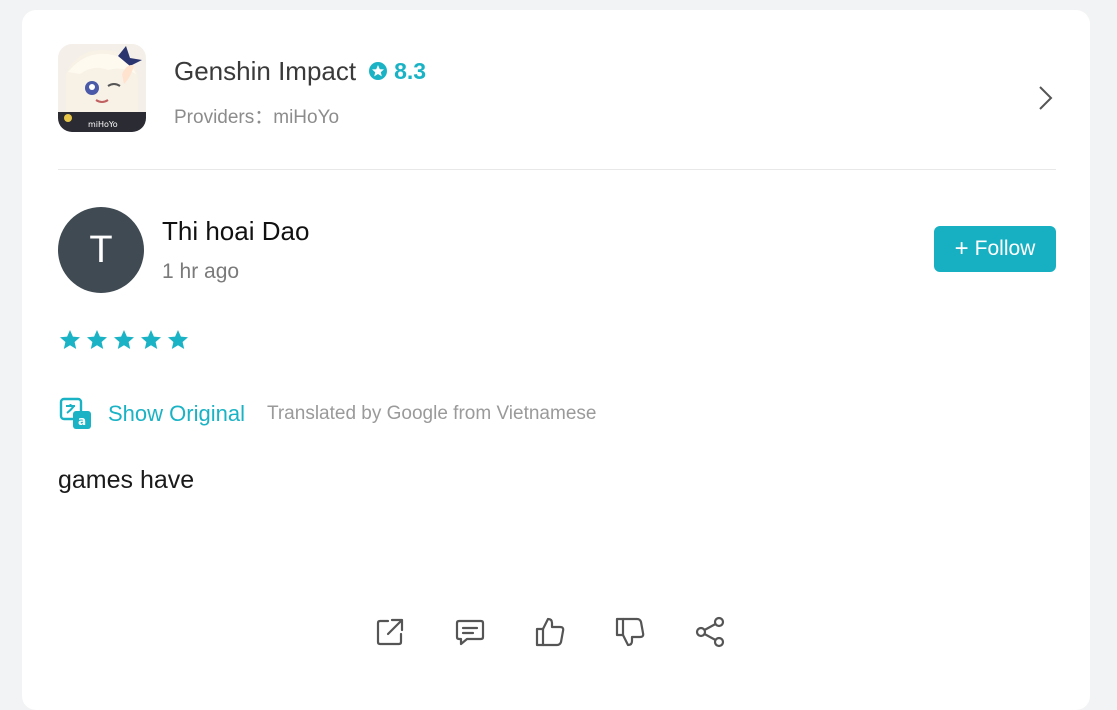  I want to click on review-actions, so click(550, 632).